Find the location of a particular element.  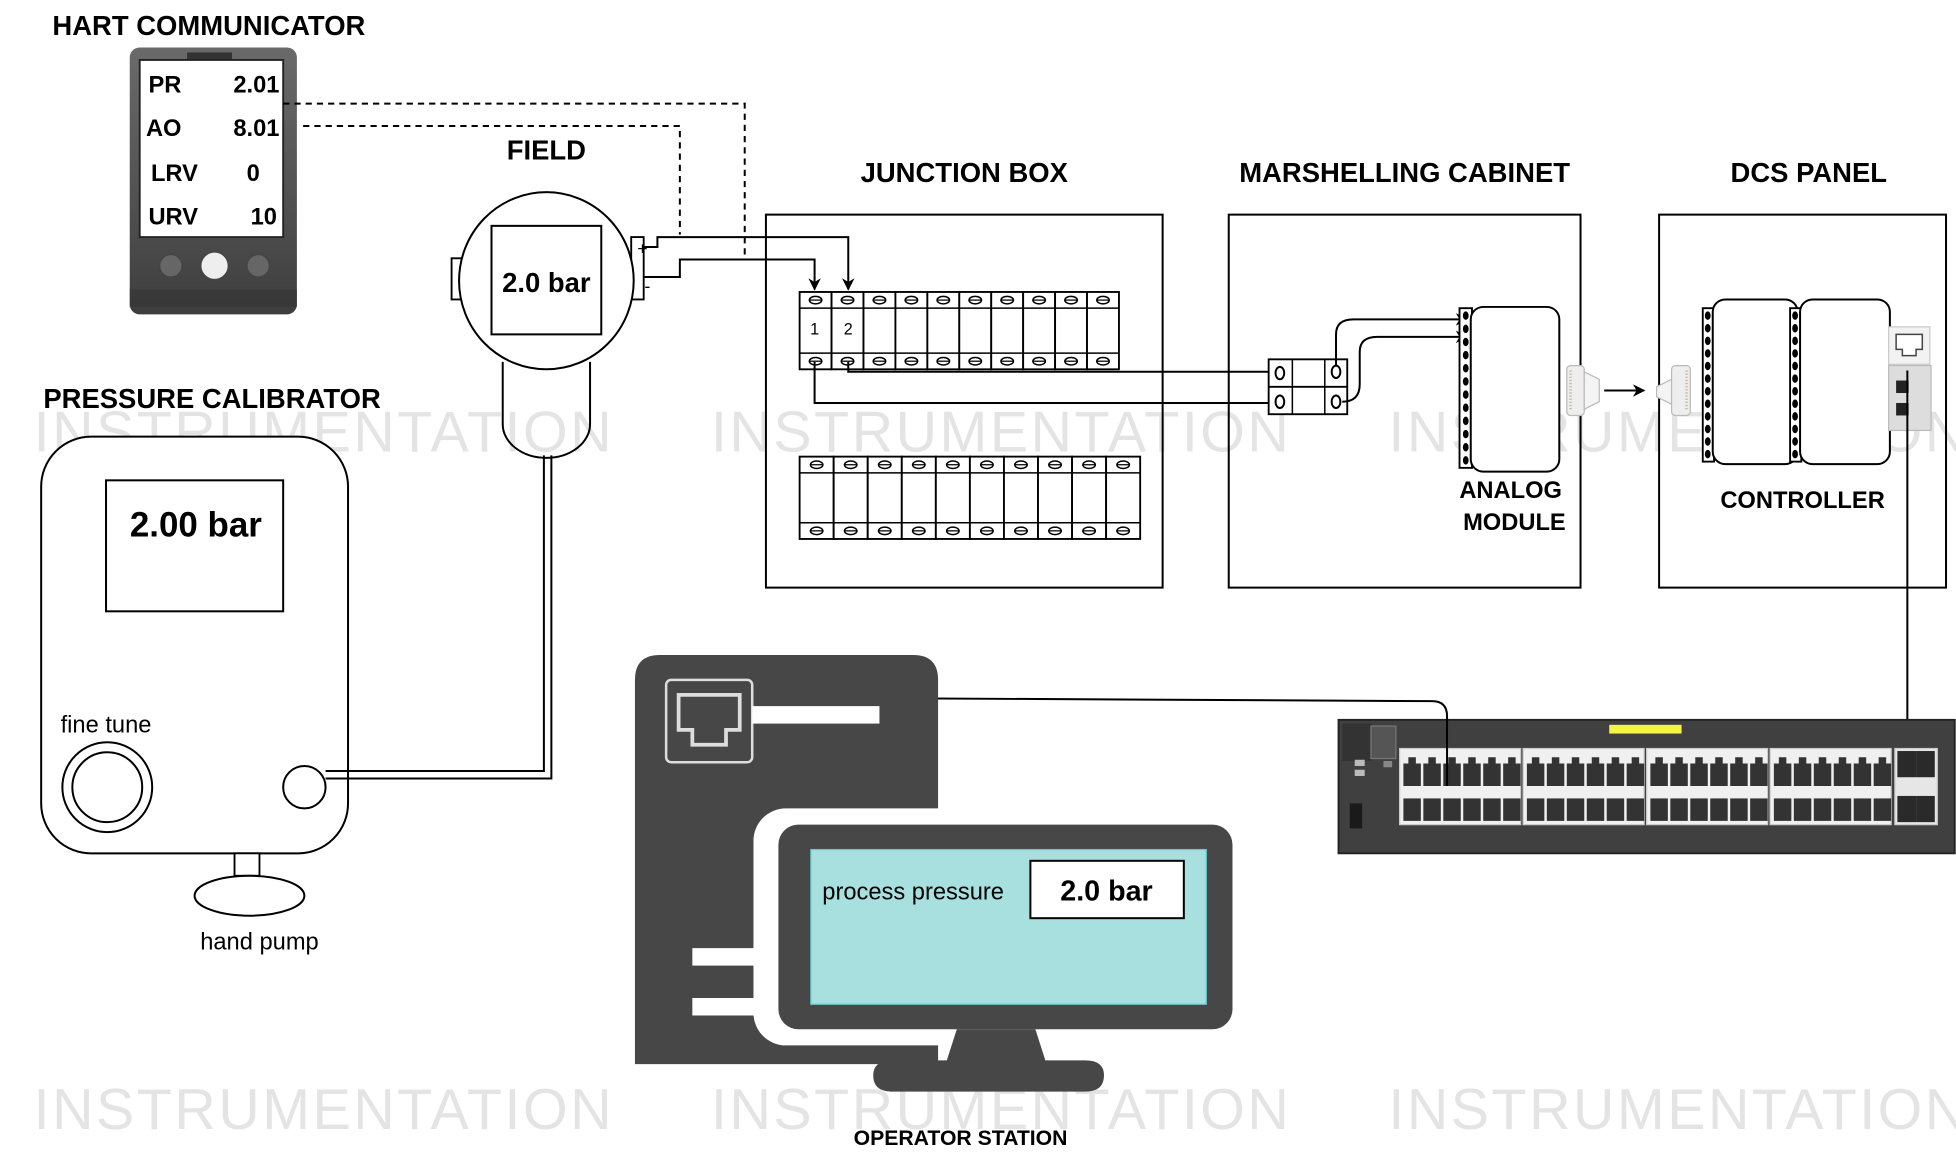

terminal-label-1: 1 is located at coordinates (814, 329).